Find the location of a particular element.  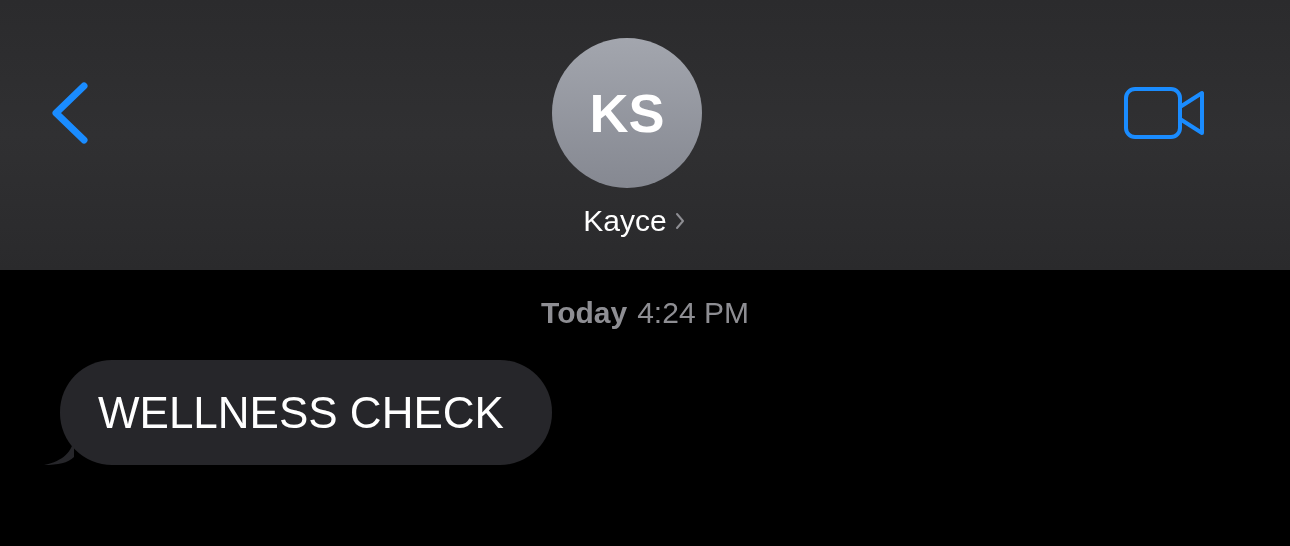

video-camera-icon is located at coordinates (1165, 113).